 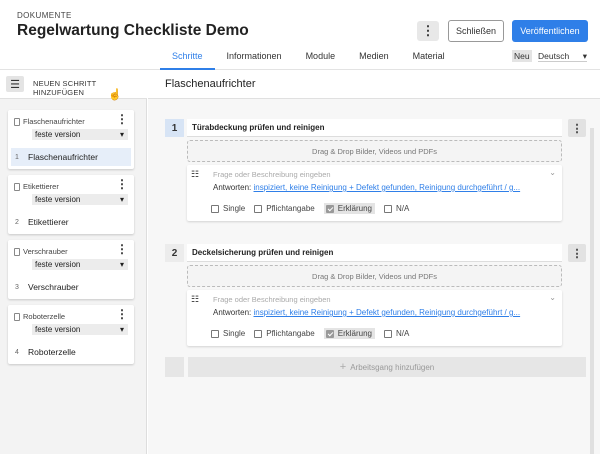 I want to click on tab-material: Material, so click(x=429, y=59).